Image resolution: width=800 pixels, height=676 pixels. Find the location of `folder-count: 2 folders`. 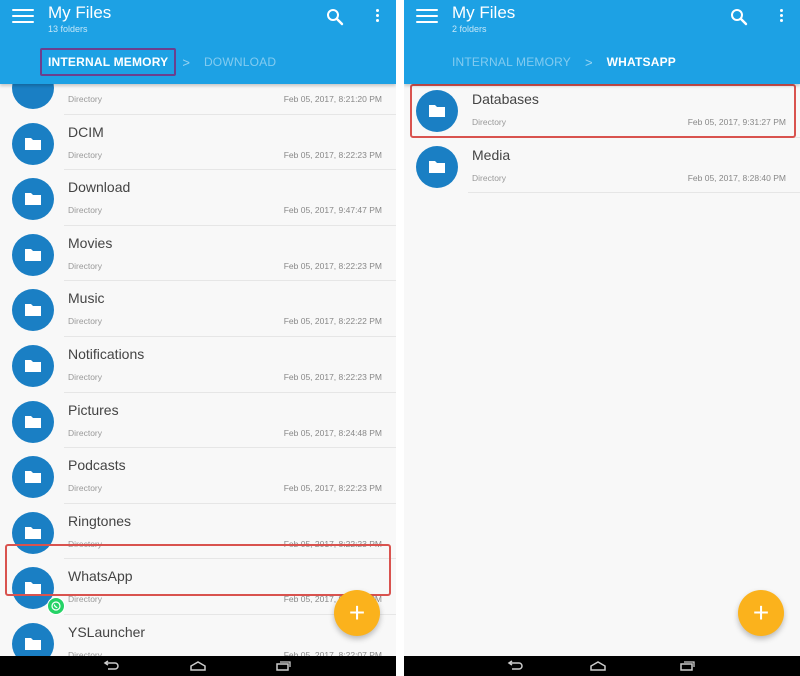

folder-count: 2 folders is located at coordinates (469, 29).